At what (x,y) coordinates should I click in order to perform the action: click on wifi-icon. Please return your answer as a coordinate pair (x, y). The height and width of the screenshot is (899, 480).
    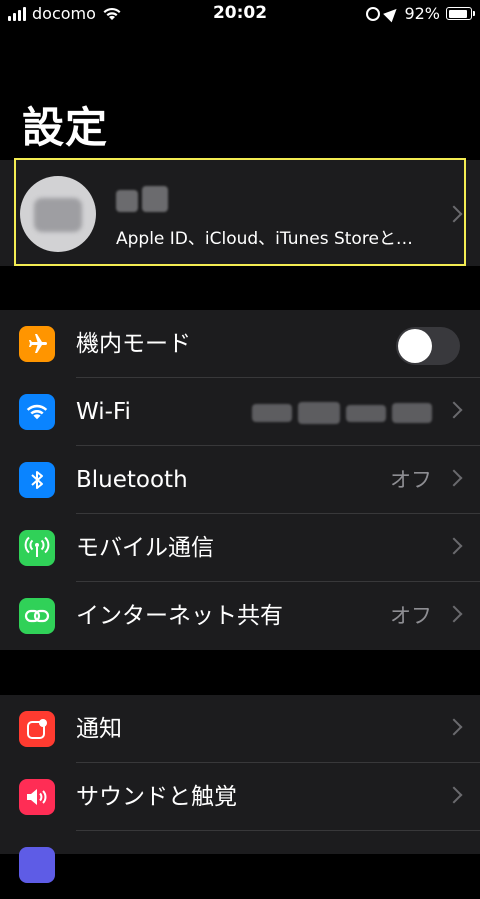
    Looking at the image, I should click on (37, 412).